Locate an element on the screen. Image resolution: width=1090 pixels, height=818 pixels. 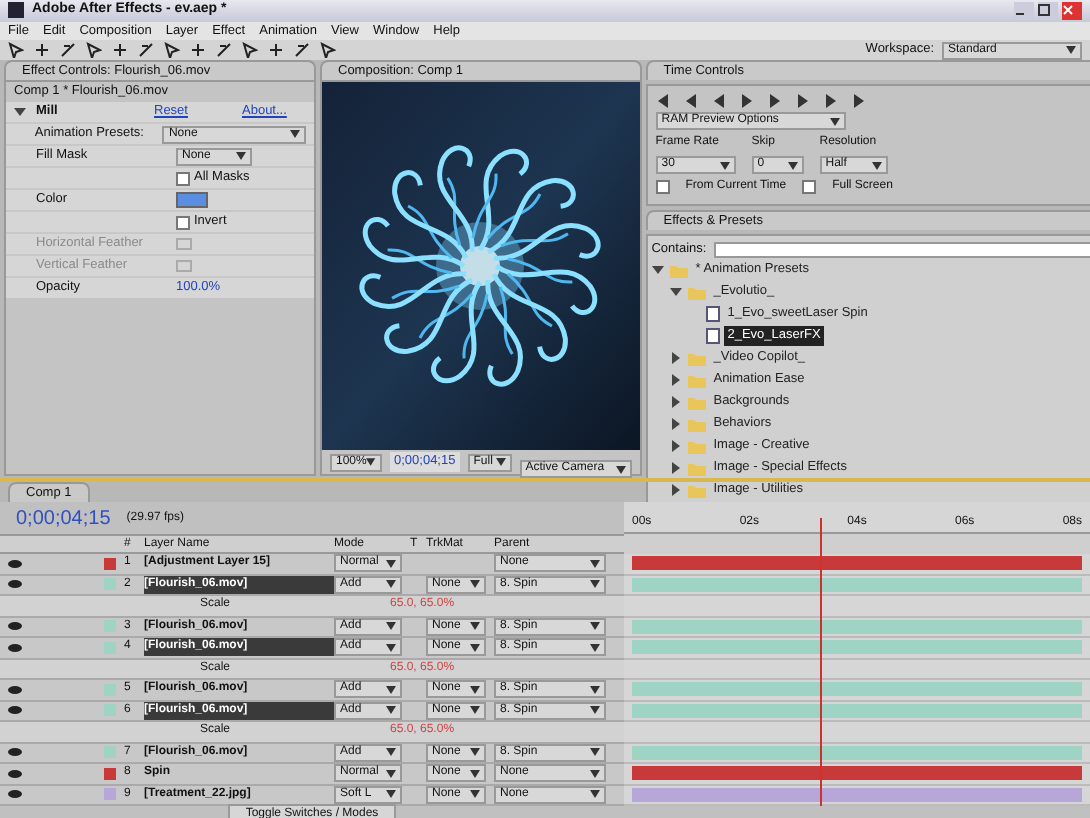
timecode: 0;00;04;15 is located at coordinates (63, 518).